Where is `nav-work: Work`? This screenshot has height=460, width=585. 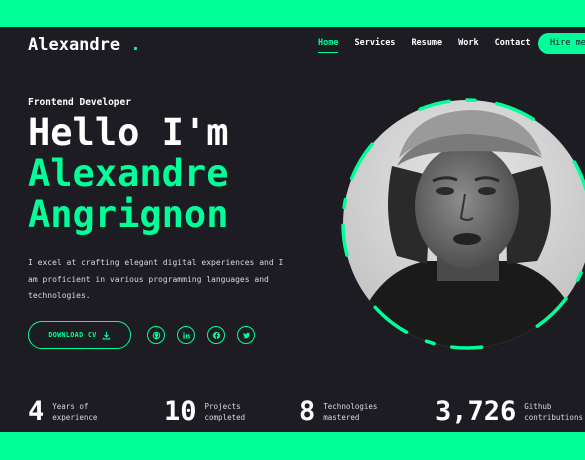
nav-work: Work is located at coordinates (468, 45).